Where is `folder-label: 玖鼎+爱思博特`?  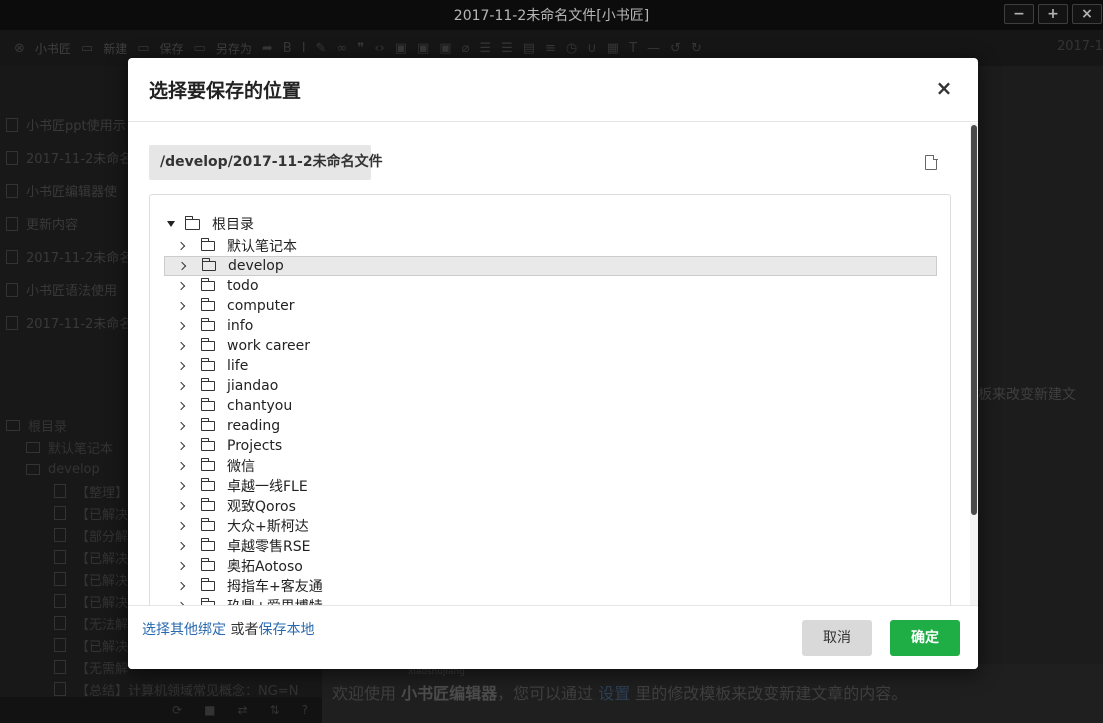
folder-label: 玖鼎+爱思博特 is located at coordinates (275, 600).